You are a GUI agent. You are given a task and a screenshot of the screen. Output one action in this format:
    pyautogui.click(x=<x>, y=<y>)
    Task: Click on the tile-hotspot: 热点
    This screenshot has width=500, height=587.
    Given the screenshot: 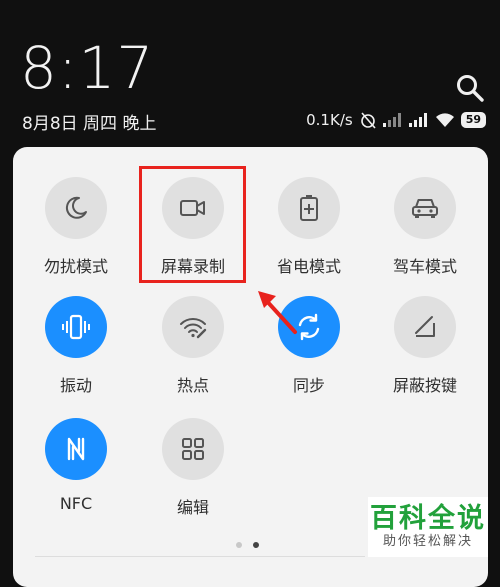 What is the action you would take?
    pyautogui.click(x=193, y=351)
    